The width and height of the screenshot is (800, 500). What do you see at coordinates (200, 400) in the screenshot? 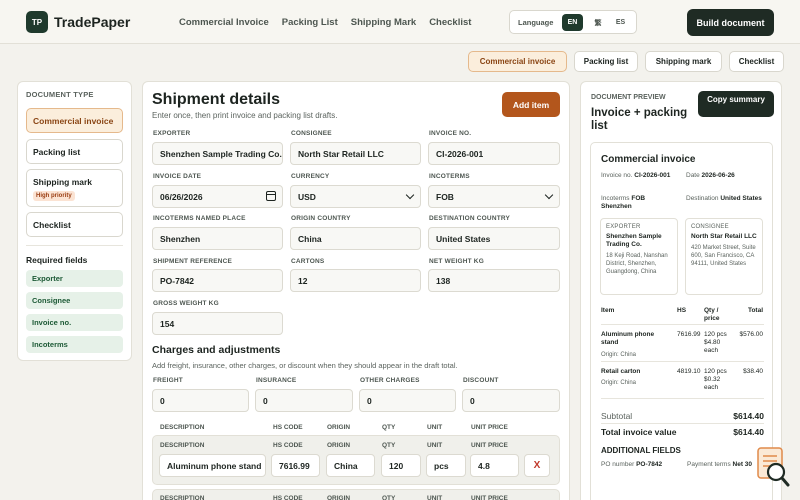
I see `freight-field: 0` at bounding box center [200, 400].